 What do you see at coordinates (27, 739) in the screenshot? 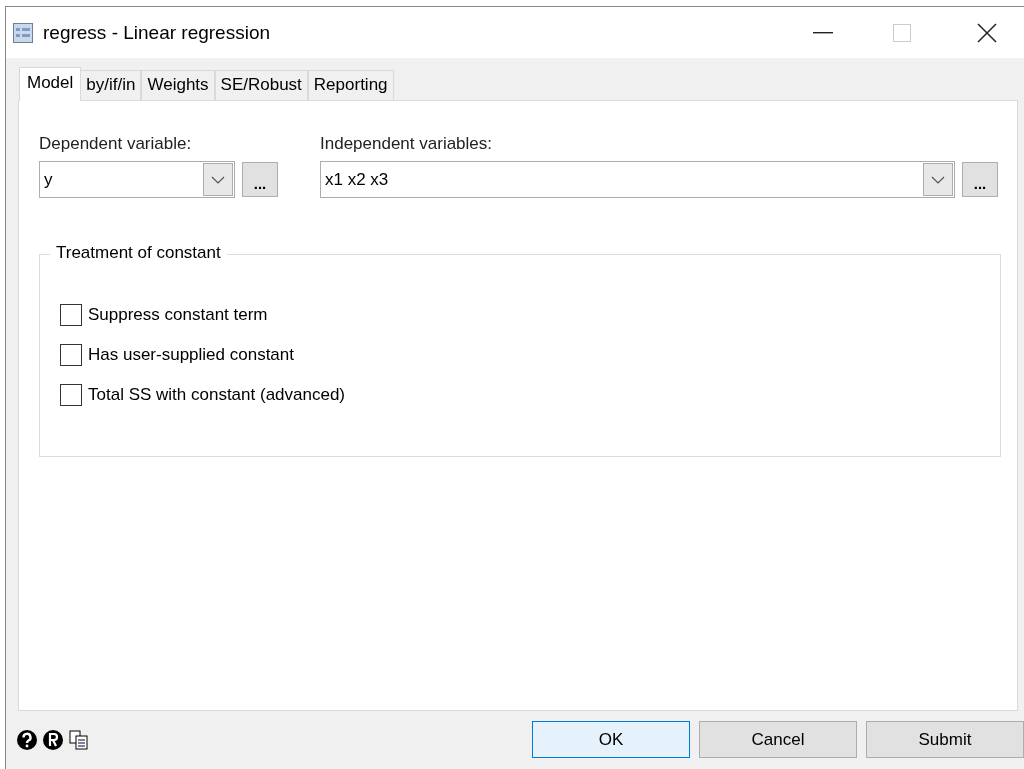
I see `help-icon` at bounding box center [27, 739].